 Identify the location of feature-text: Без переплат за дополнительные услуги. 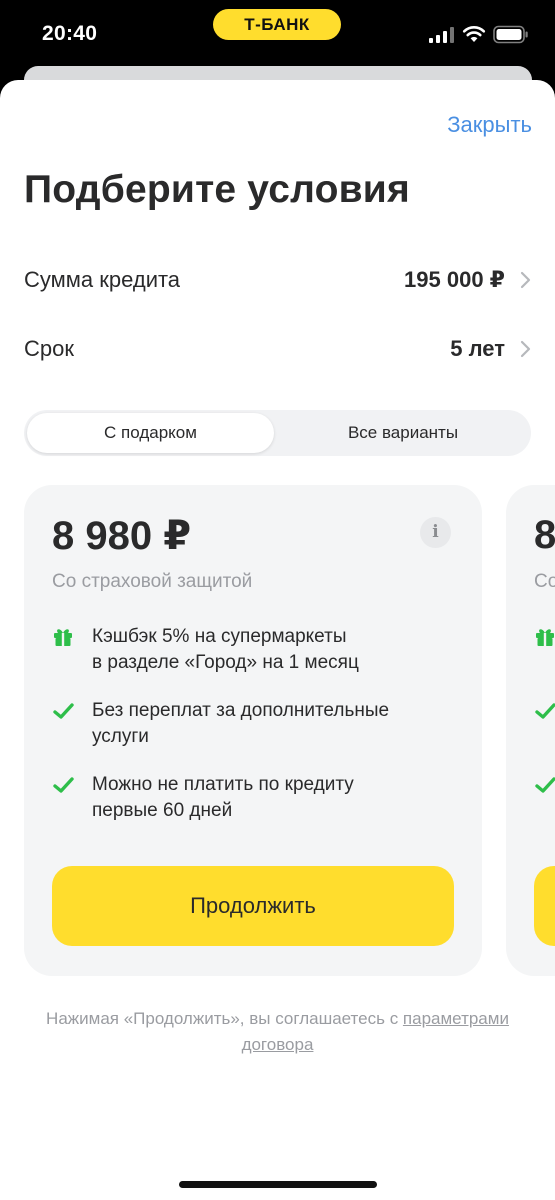
(241, 723).